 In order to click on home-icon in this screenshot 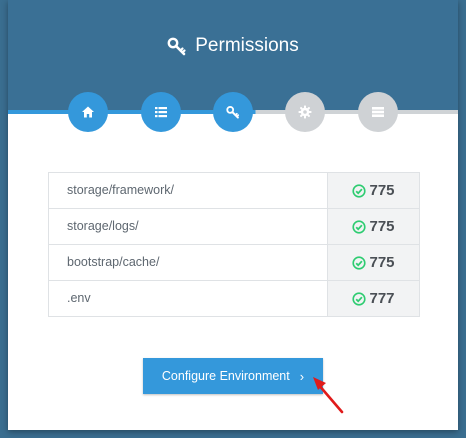, I will do `click(88, 112)`.